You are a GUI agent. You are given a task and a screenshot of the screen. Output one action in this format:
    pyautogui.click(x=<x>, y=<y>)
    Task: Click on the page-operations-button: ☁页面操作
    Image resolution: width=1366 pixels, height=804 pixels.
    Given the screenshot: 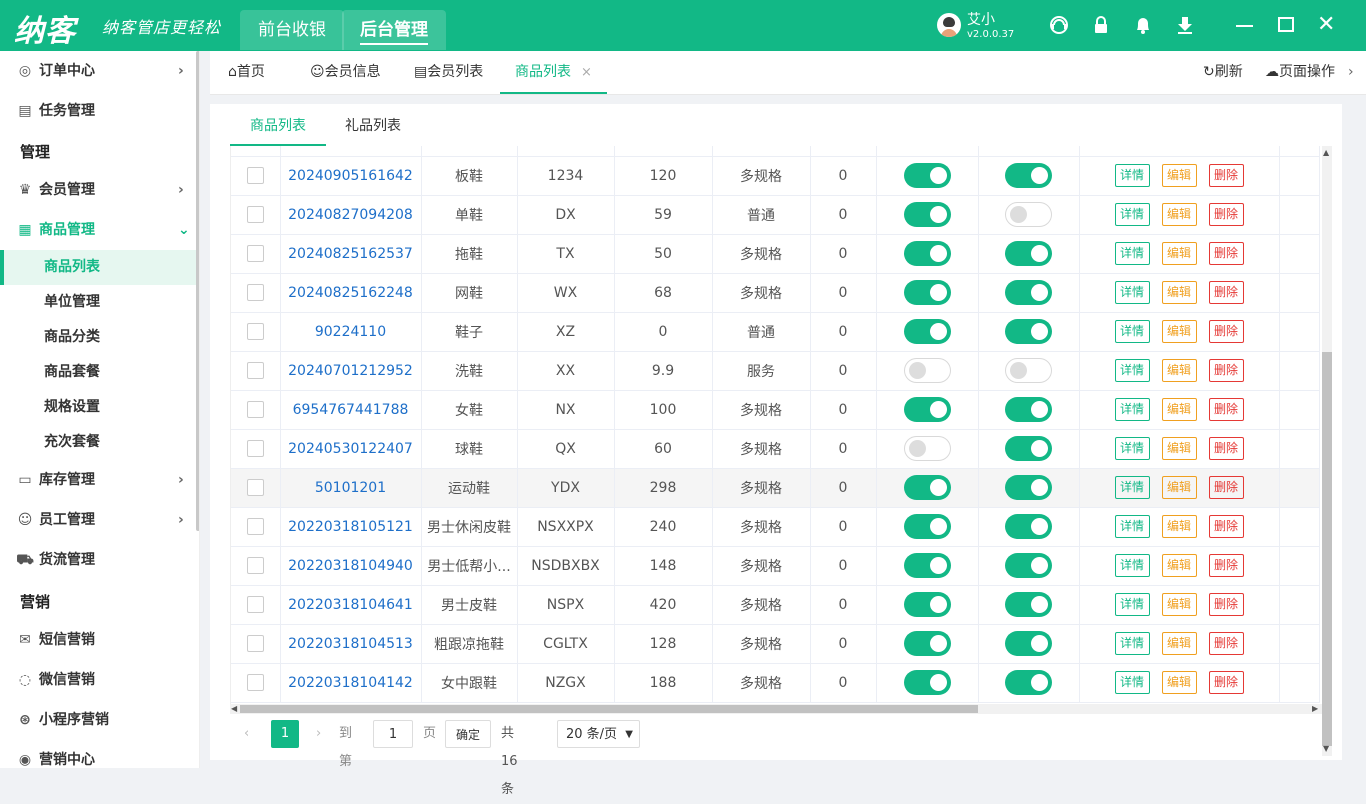 What is the action you would take?
    pyautogui.click(x=1300, y=72)
    